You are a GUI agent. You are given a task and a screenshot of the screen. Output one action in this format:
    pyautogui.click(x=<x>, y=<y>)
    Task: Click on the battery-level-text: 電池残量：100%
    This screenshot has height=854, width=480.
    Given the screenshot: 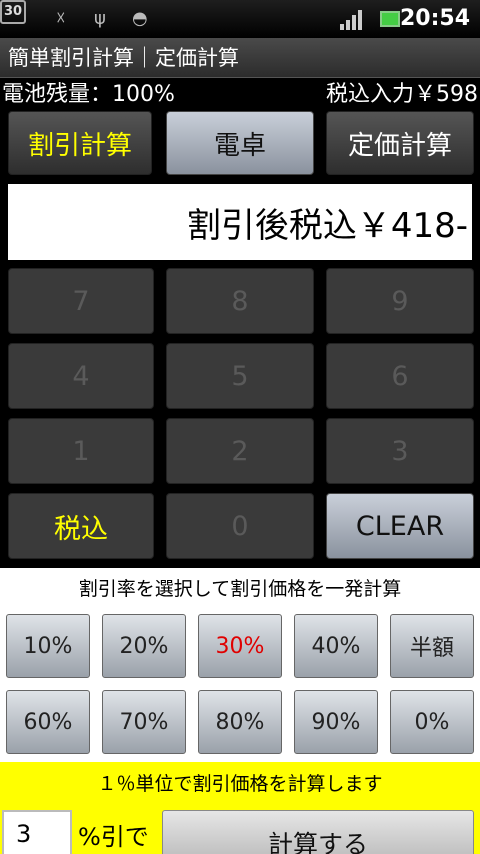 What is the action you would take?
    pyautogui.click(x=88, y=94)
    